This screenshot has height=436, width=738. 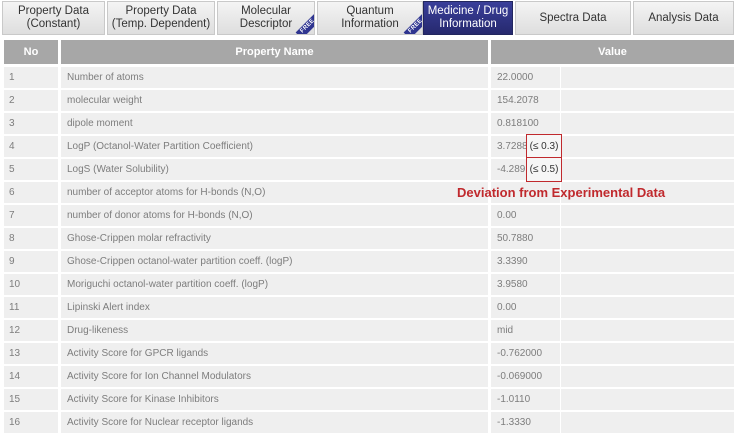 I want to click on property-name: Drug-likeness, so click(x=274, y=330).